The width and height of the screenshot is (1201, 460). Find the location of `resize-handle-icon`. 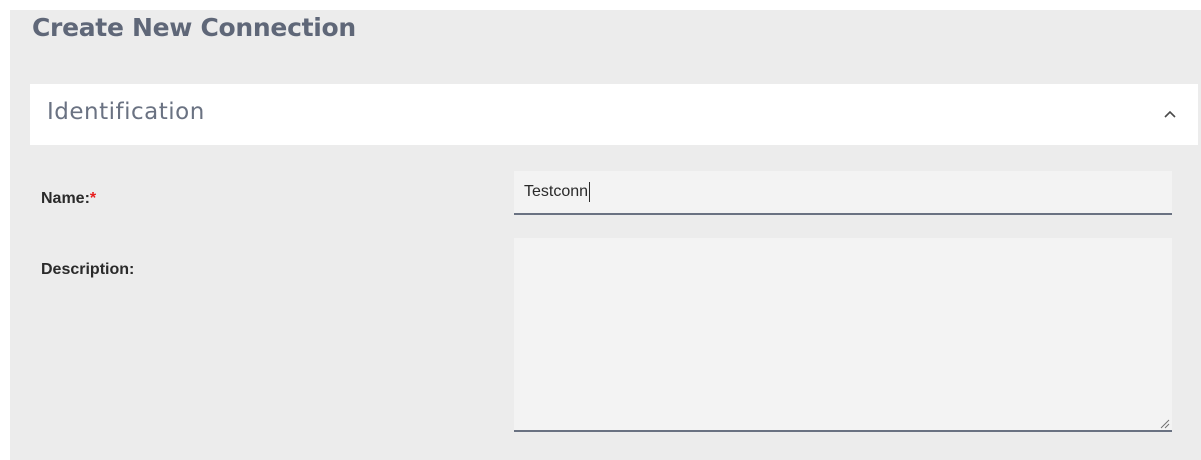

resize-handle-icon is located at coordinates (1164, 422).